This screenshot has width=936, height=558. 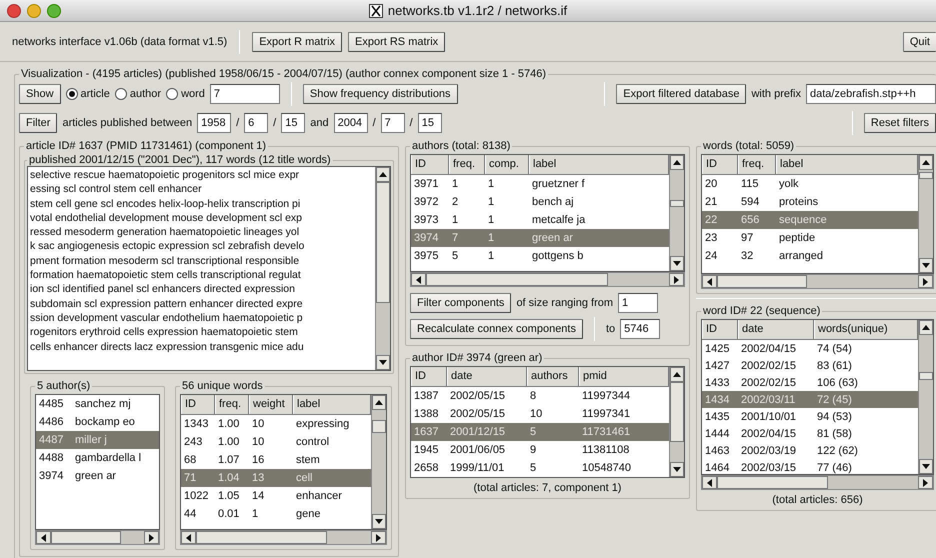 What do you see at coordinates (214, 123) in the screenshot?
I see `date-field: 1958` at bounding box center [214, 123].